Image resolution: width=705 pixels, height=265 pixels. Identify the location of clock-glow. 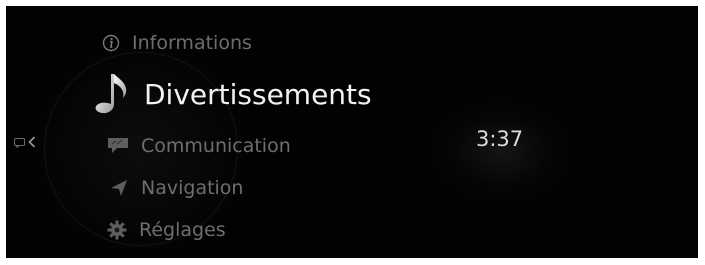
(501, 151).